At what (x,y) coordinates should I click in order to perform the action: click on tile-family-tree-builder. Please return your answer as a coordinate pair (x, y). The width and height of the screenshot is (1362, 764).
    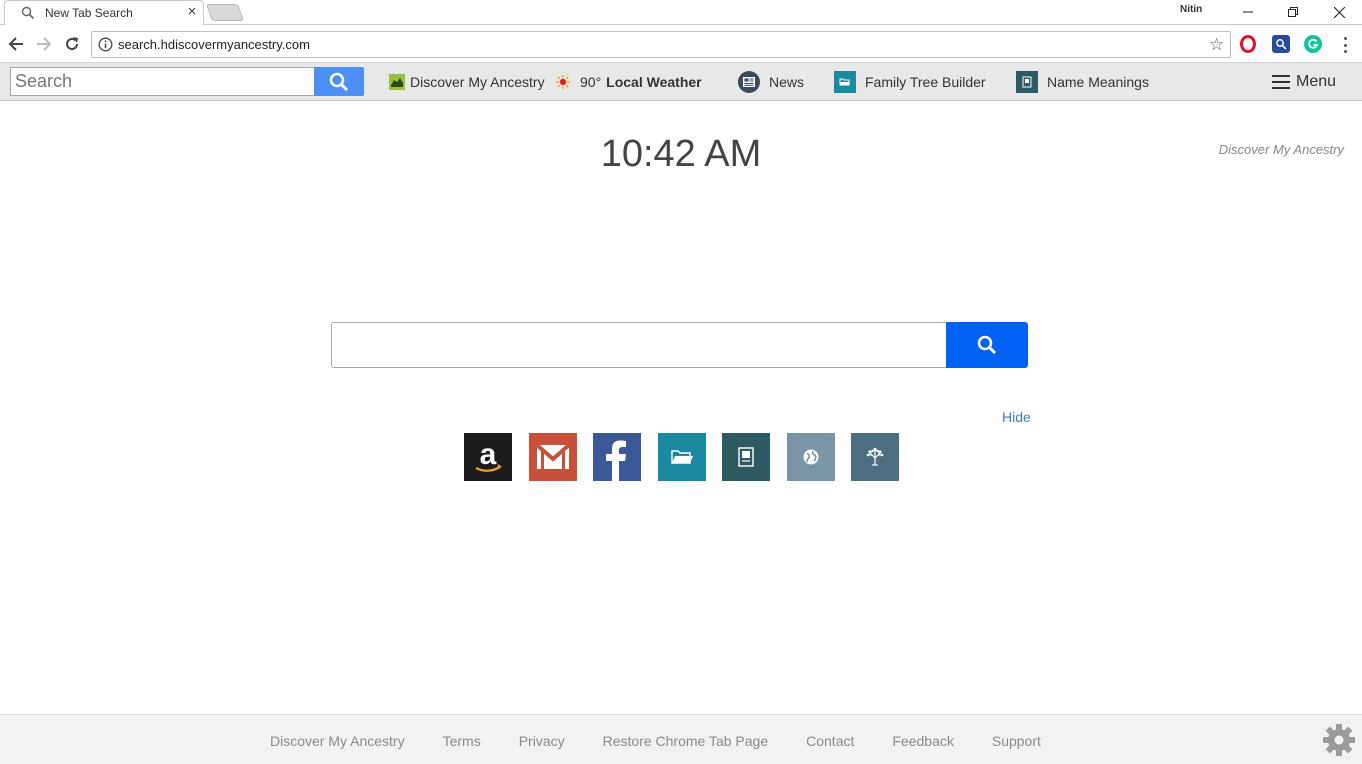
    Looking at the image, I should click on (681, 457).